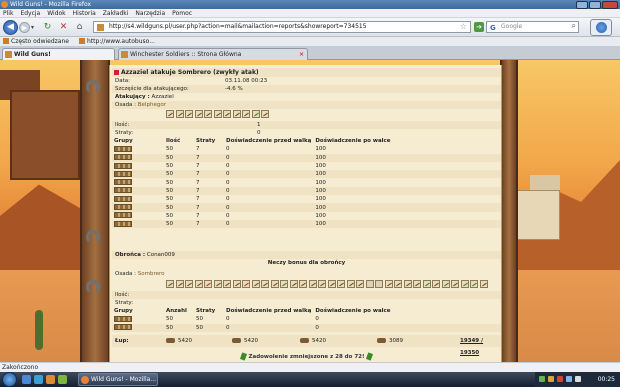 The width and height of the screenshot is (620, 387). I want to click on bookmark-star-icon: ☆, so click(463, 27).